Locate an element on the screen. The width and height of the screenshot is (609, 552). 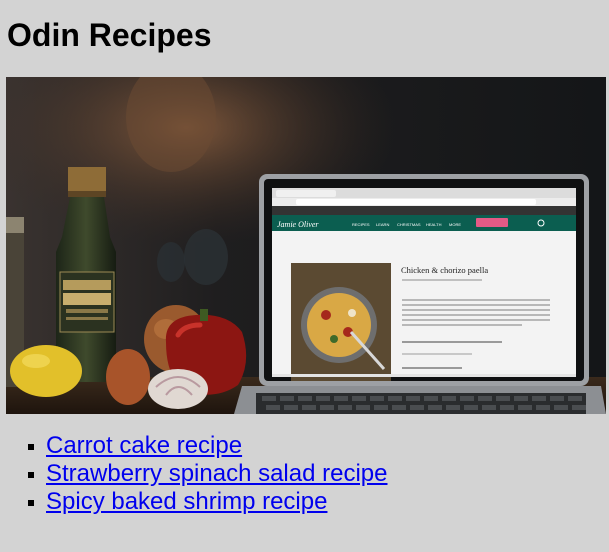
list-item: Carrot cake recipe is located at coordinates (208, 446).